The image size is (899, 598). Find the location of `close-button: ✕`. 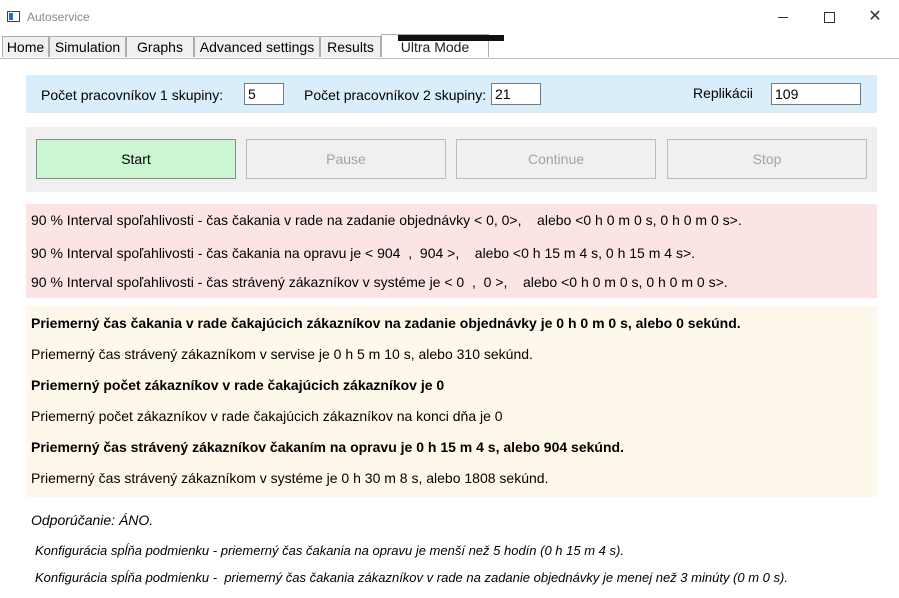

close-button: ✕ is located at coordinates (875, 17).